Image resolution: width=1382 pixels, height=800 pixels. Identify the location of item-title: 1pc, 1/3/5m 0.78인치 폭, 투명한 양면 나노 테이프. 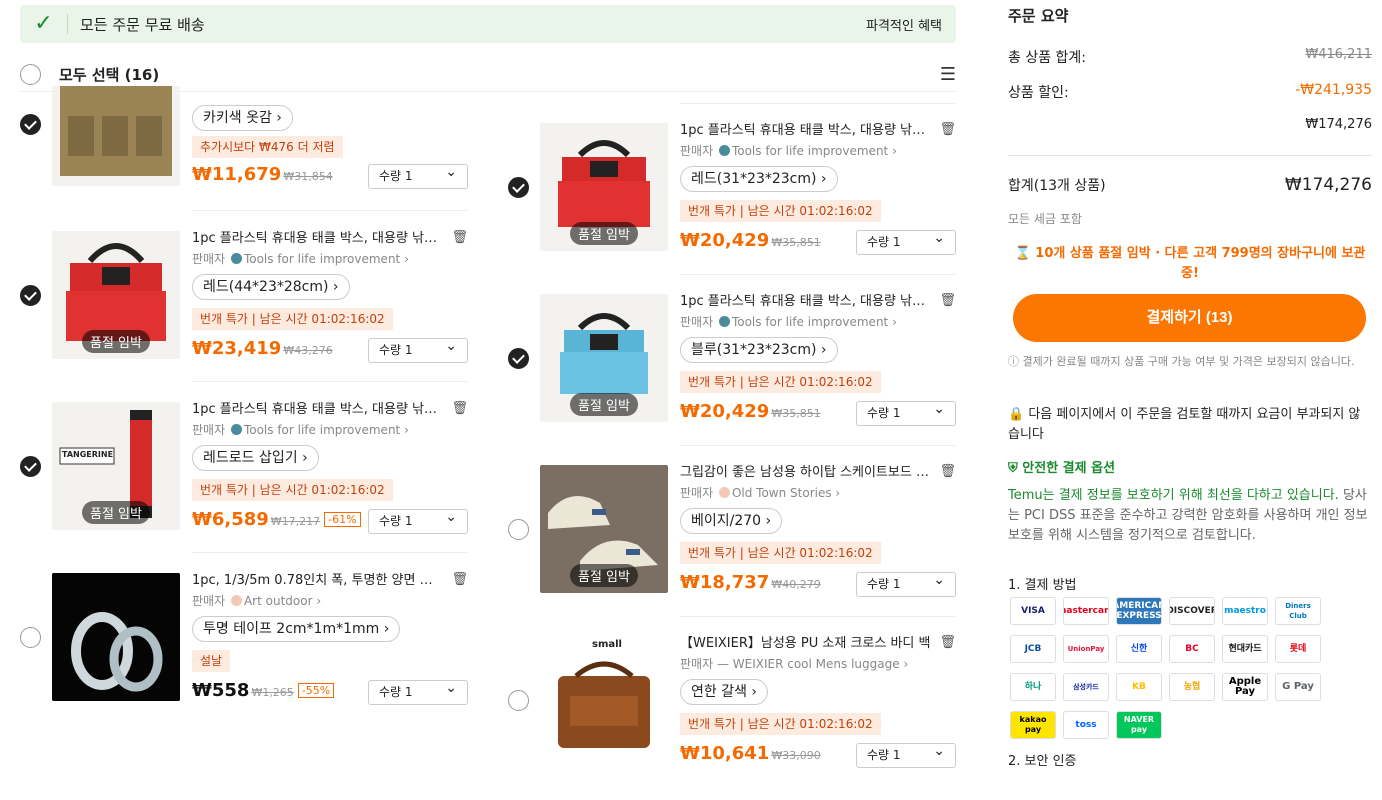
(318, 581).